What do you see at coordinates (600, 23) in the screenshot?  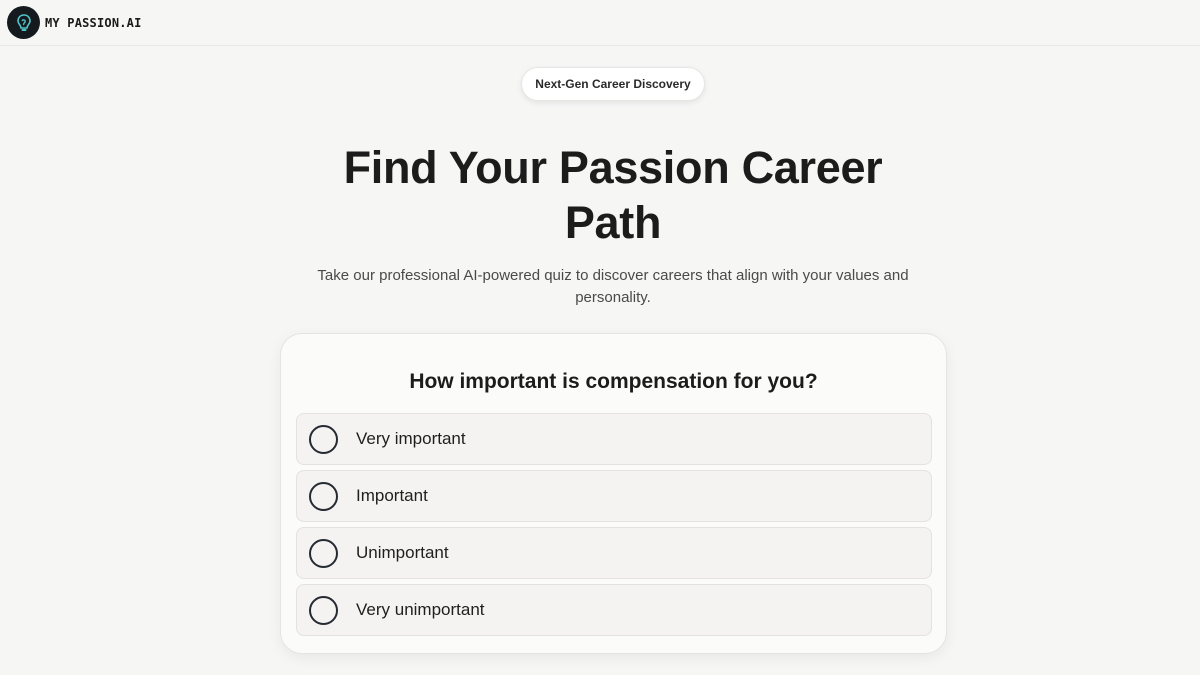 I see `top-nav: MY PASSION.AI` at bounding box center [600, 23].